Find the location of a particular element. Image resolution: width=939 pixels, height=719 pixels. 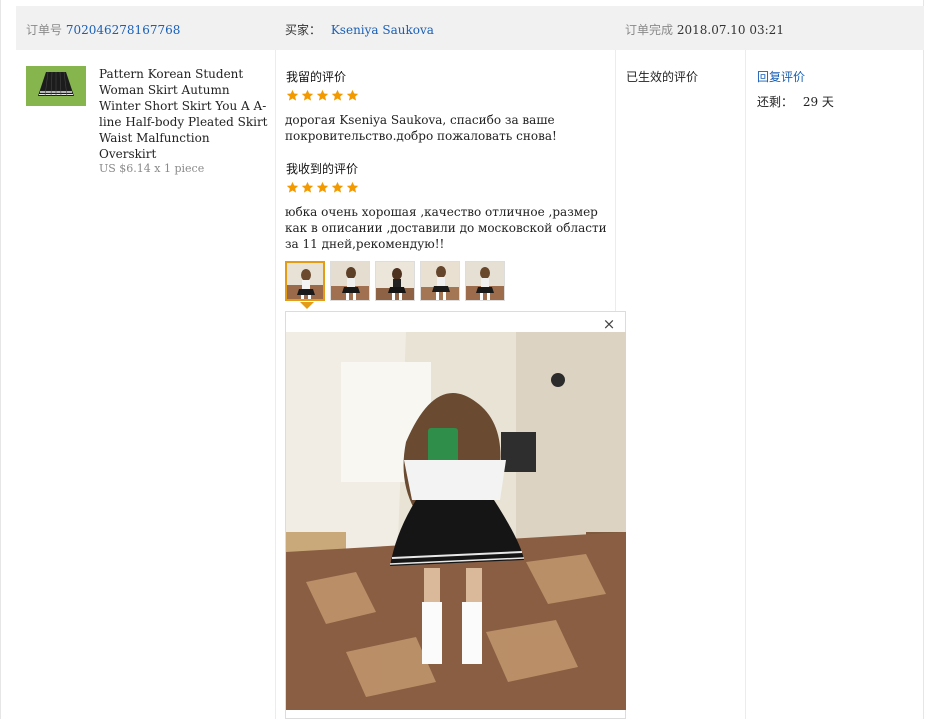

remaining-label: 还剩： is located at coordinates (775, 102).